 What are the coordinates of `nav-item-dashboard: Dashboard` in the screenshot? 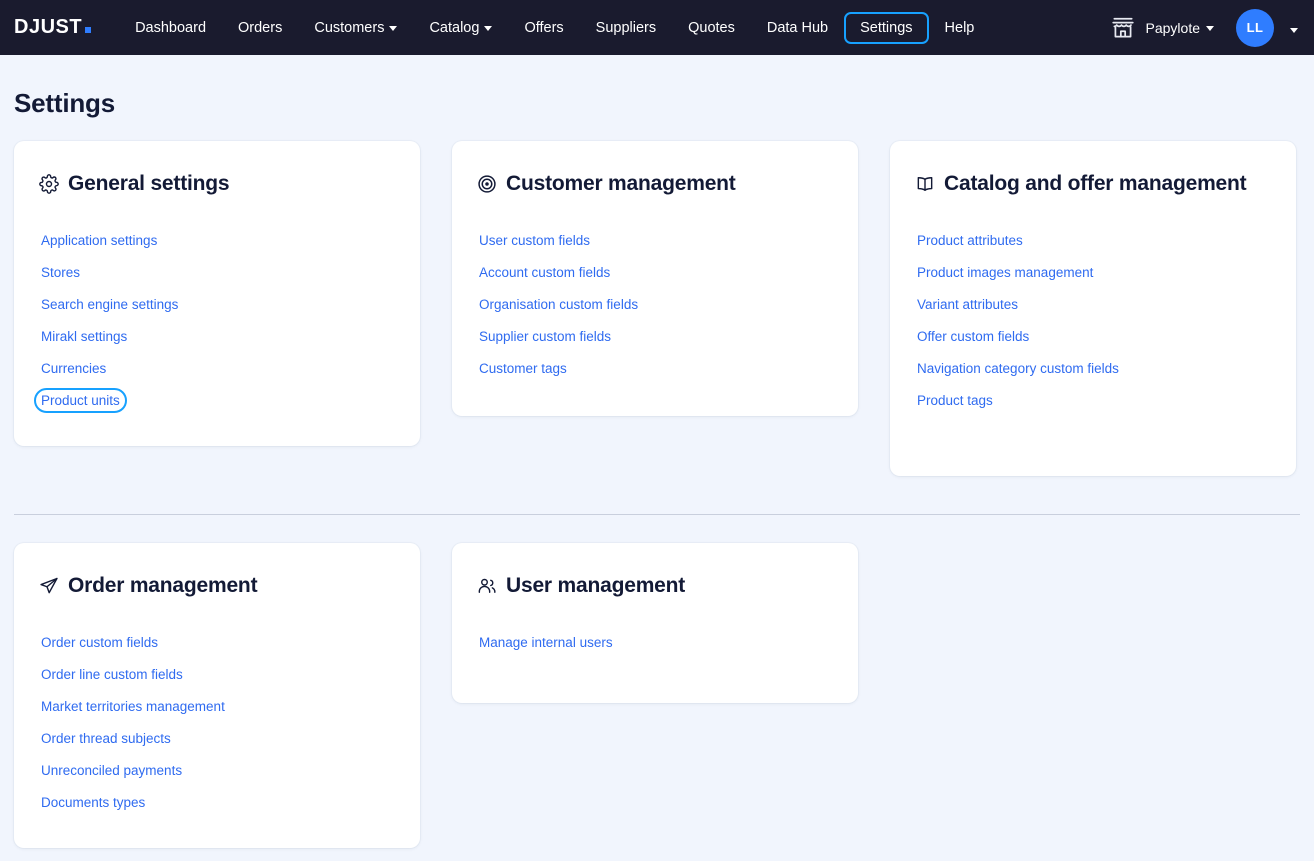 It's located at (170, 28).